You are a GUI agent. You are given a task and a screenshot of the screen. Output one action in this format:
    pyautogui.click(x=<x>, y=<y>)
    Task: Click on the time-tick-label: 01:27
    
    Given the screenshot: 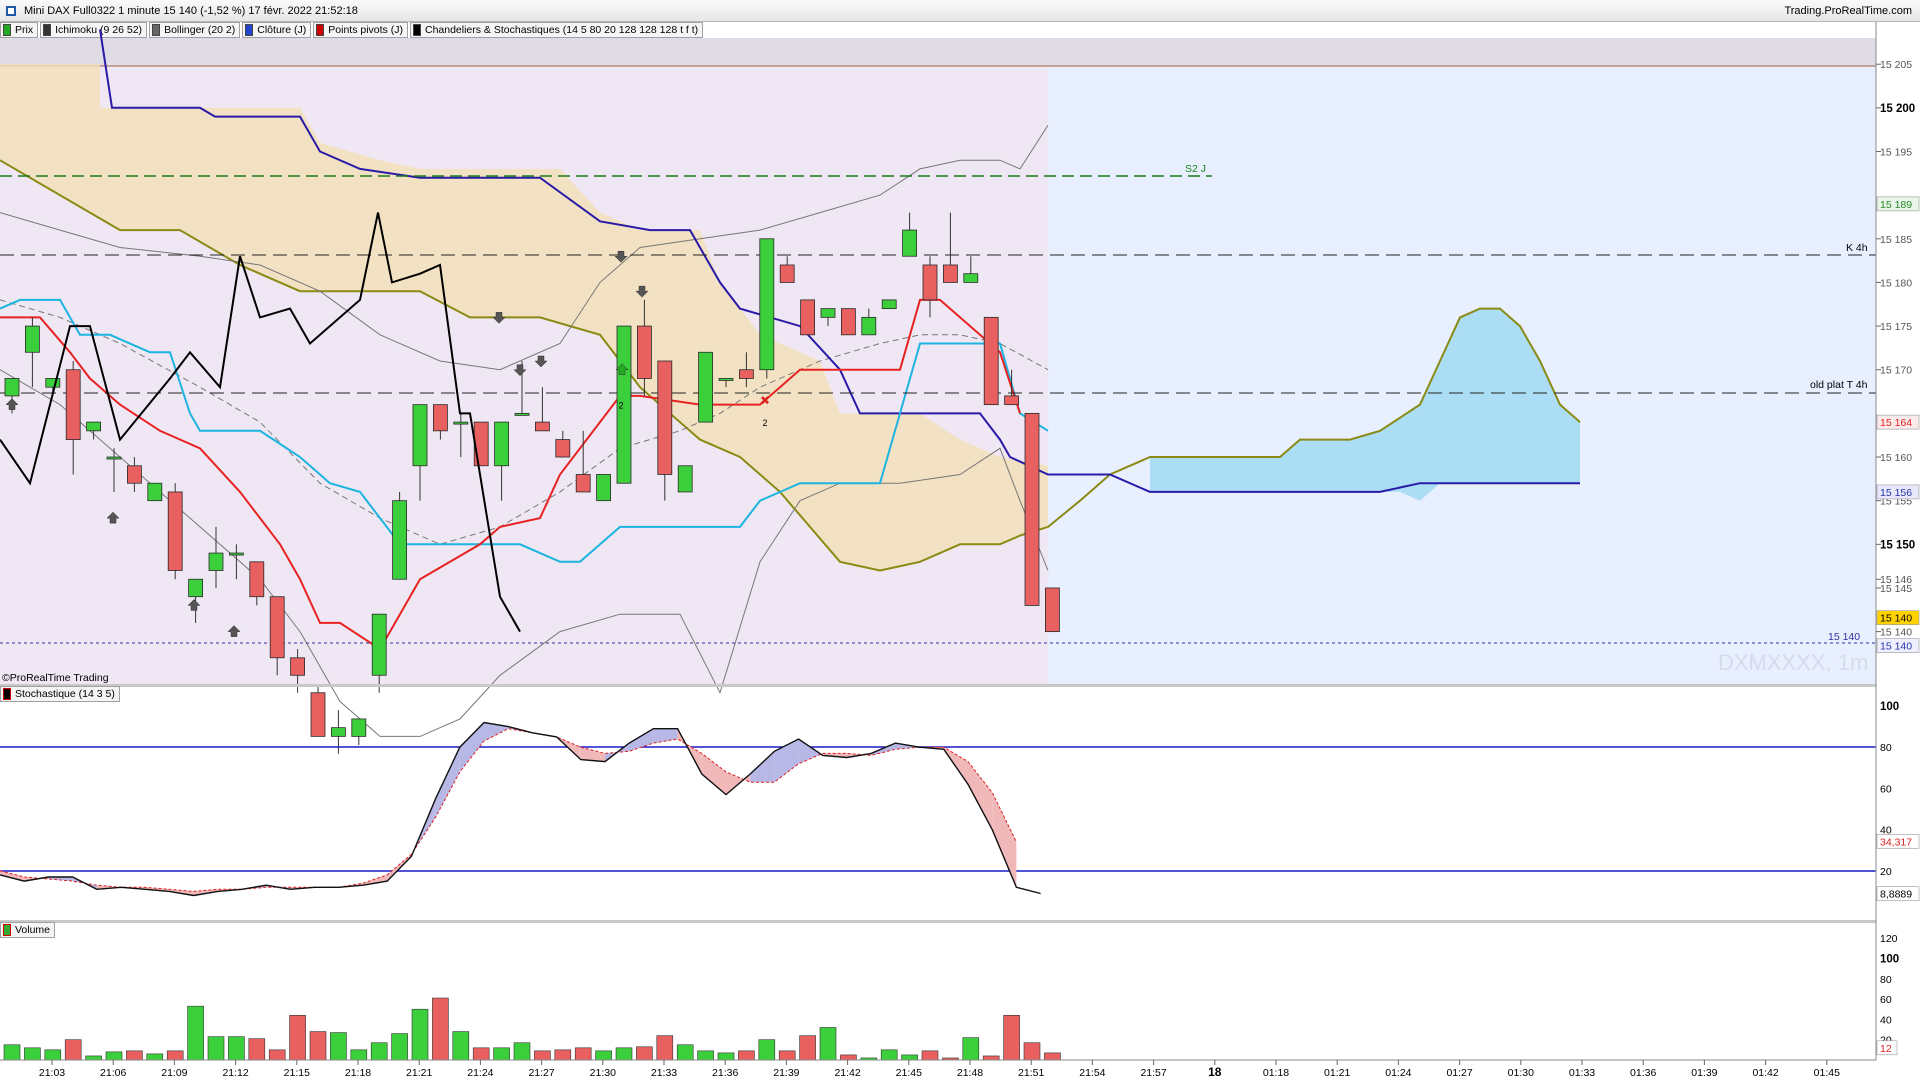 What is the action you would take?
    pyautogui.click(x=1459, y=1073)
    